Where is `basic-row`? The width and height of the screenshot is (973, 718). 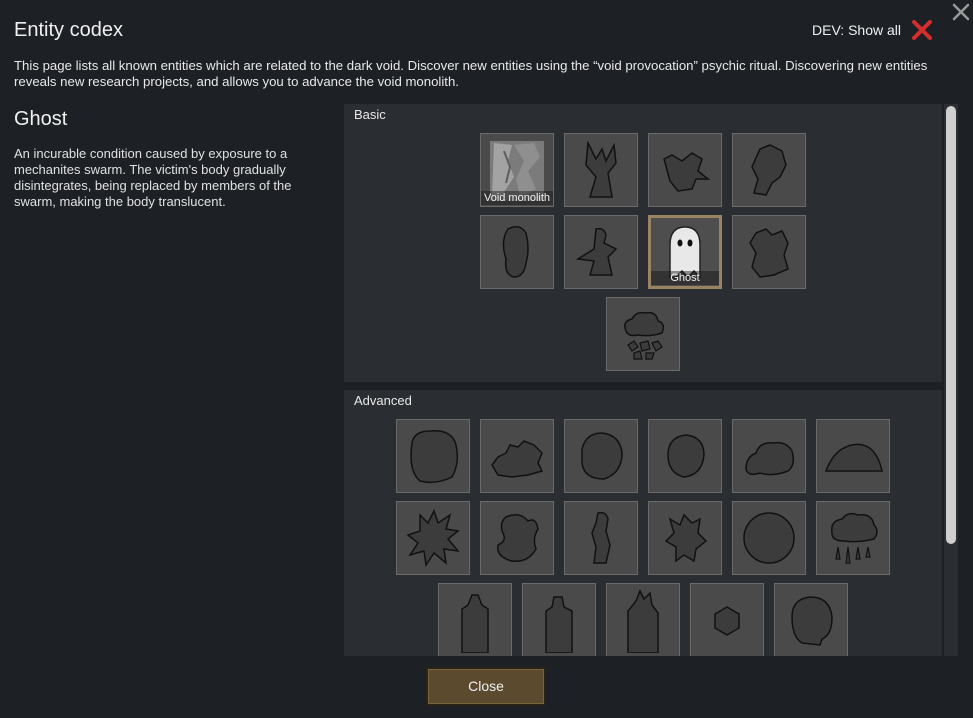
basic-row is located at coordinates (643, 334).